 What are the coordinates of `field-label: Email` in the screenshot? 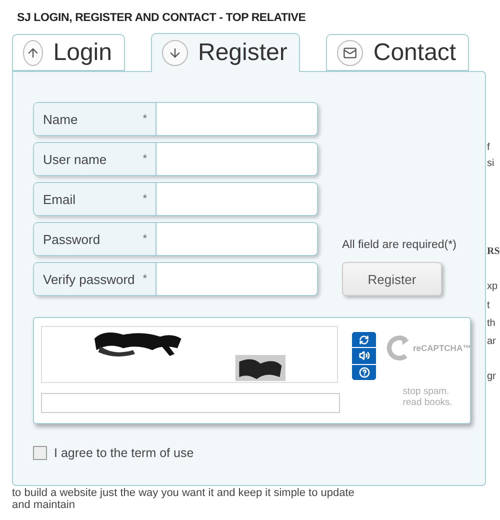 It's located at (59, 199).